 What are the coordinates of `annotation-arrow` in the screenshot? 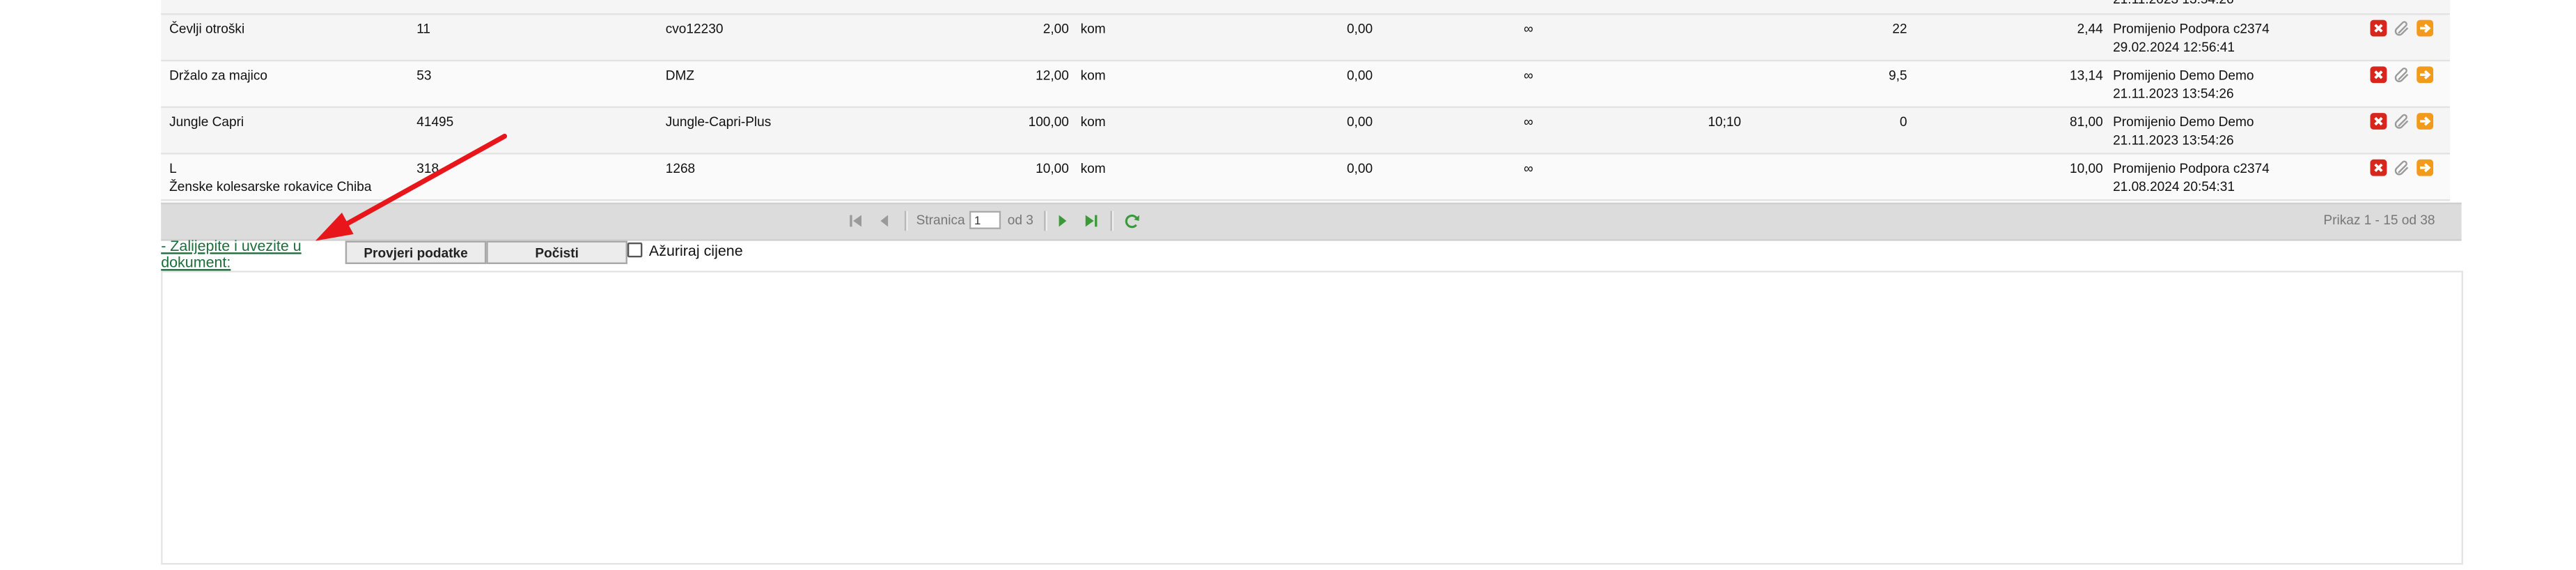 It's located at (412, 187).